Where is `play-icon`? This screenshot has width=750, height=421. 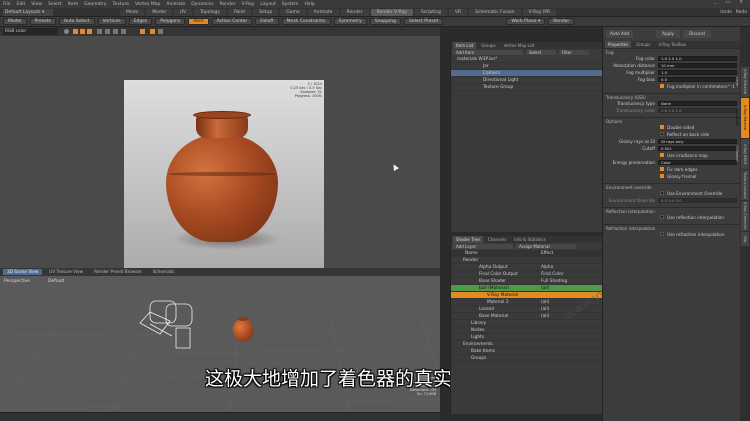
play-icon is located at coordinates (152, 31).